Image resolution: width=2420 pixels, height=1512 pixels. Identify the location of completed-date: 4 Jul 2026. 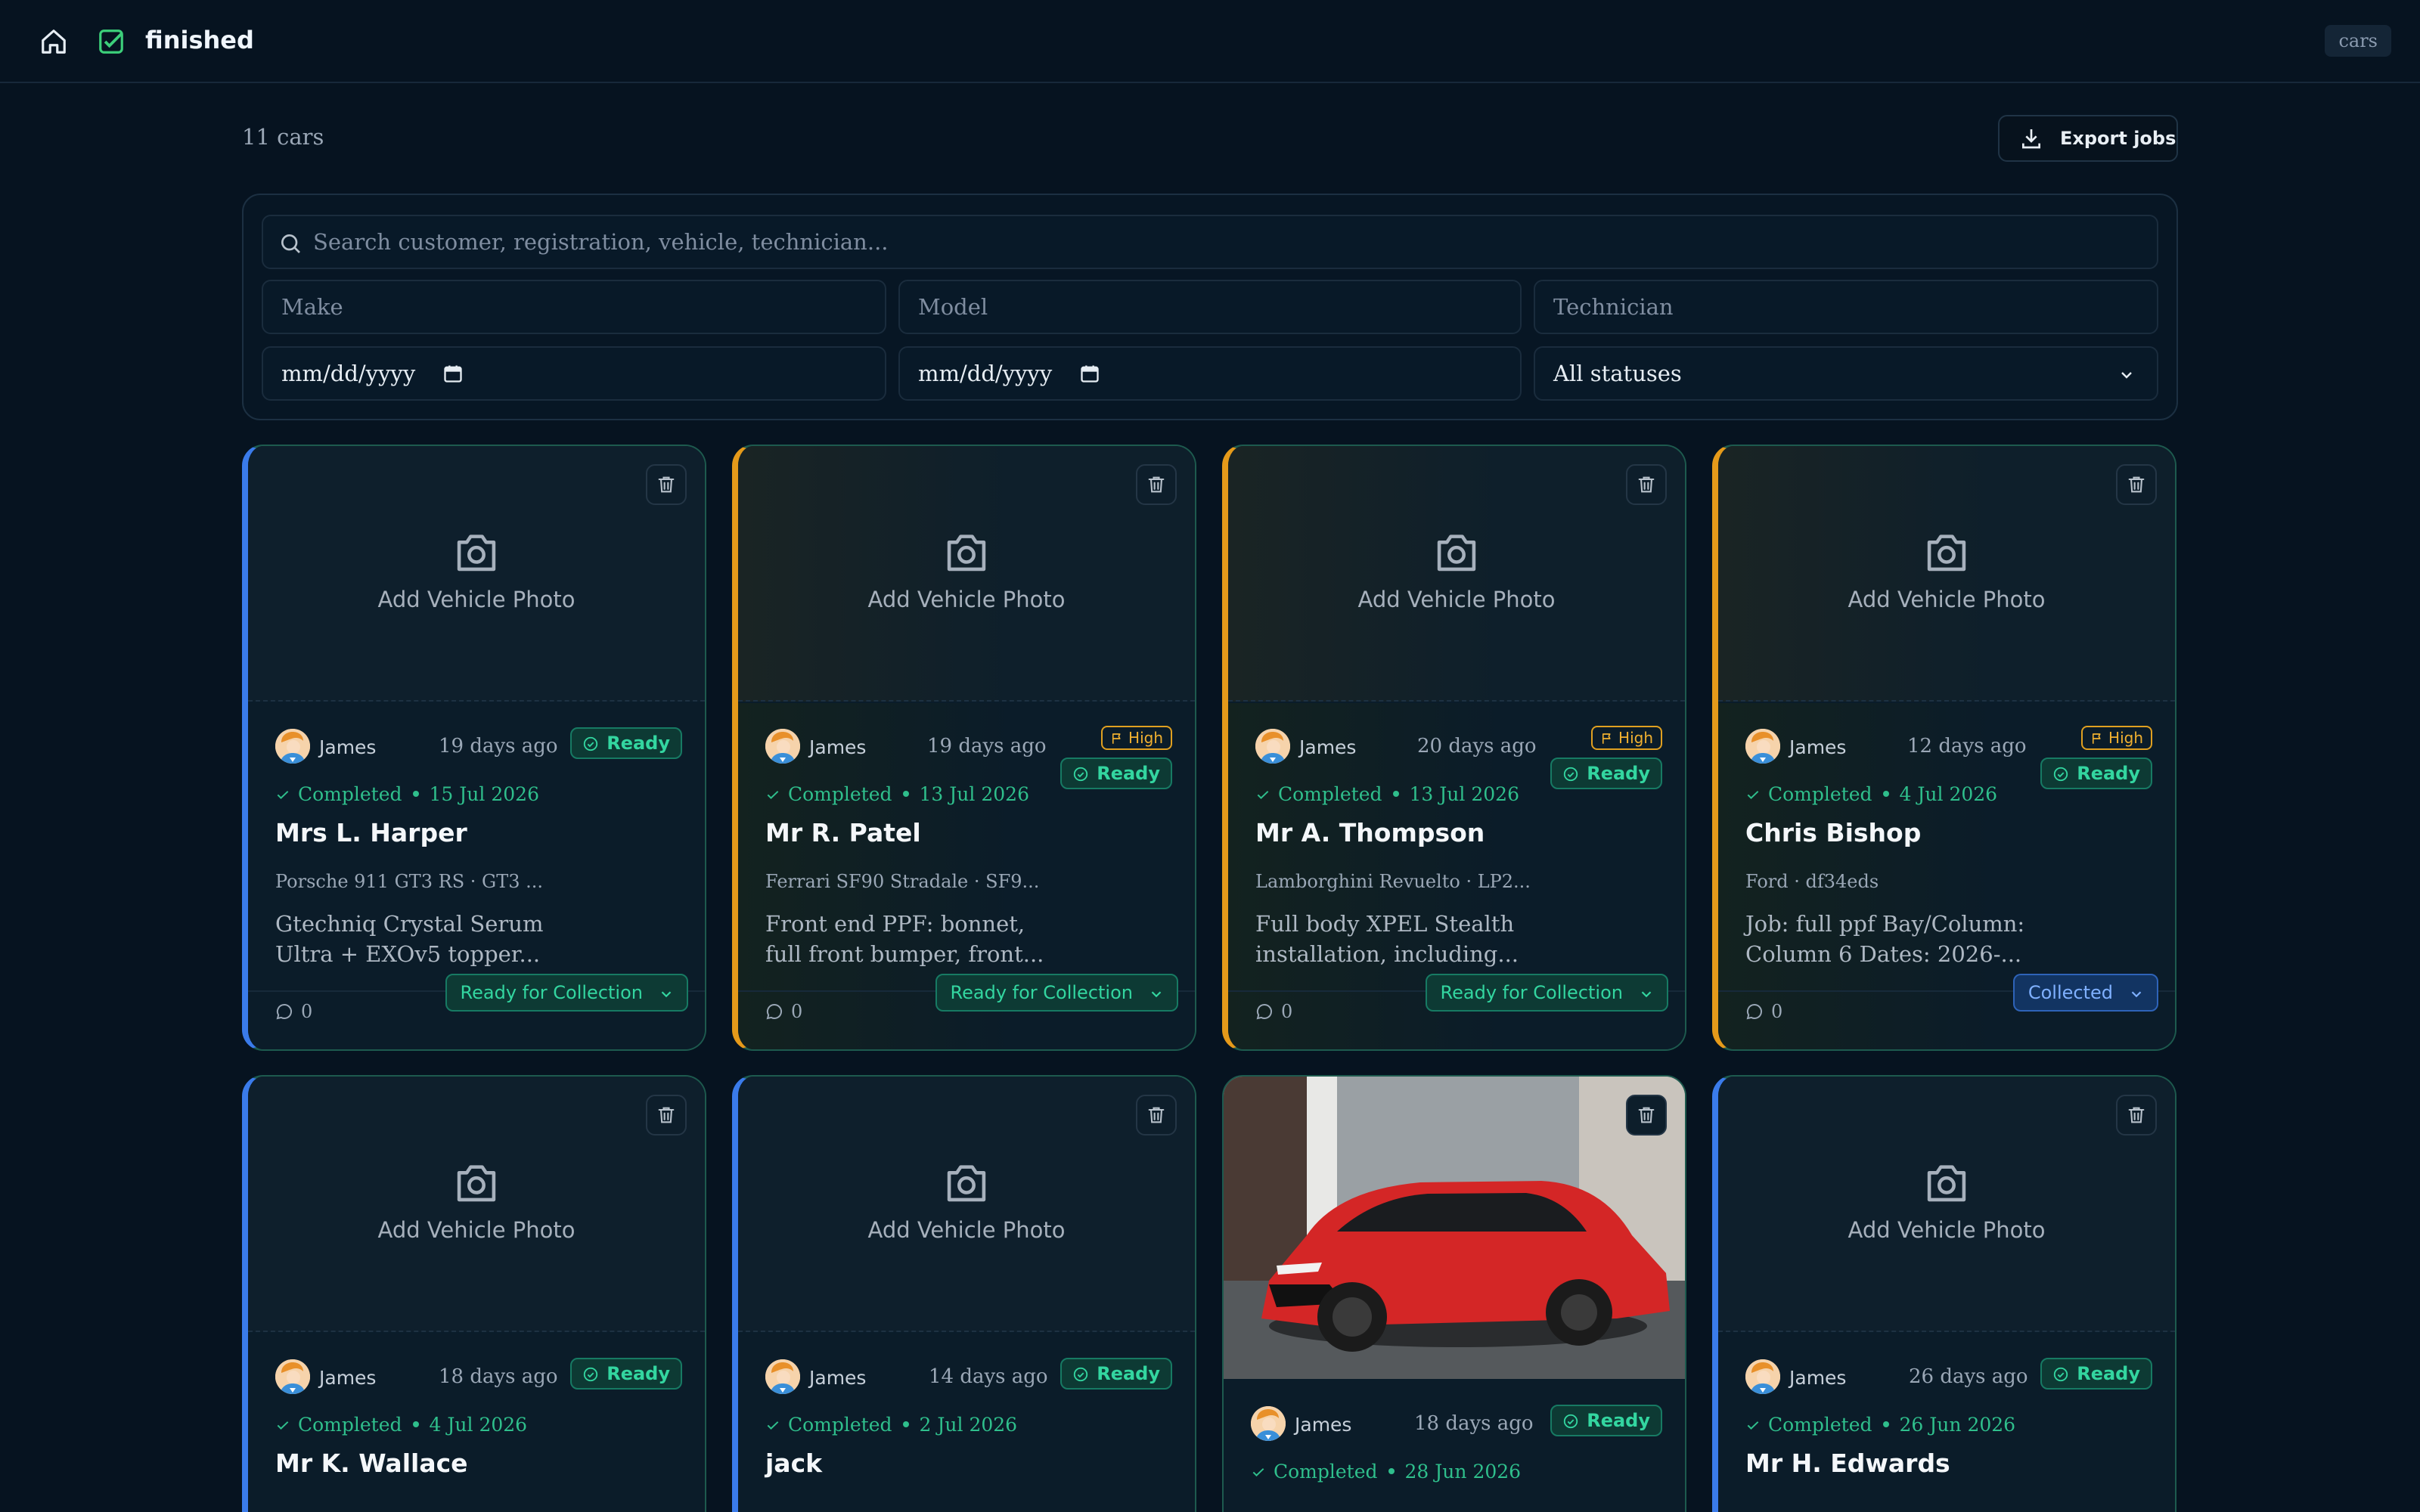
(1948, 794).